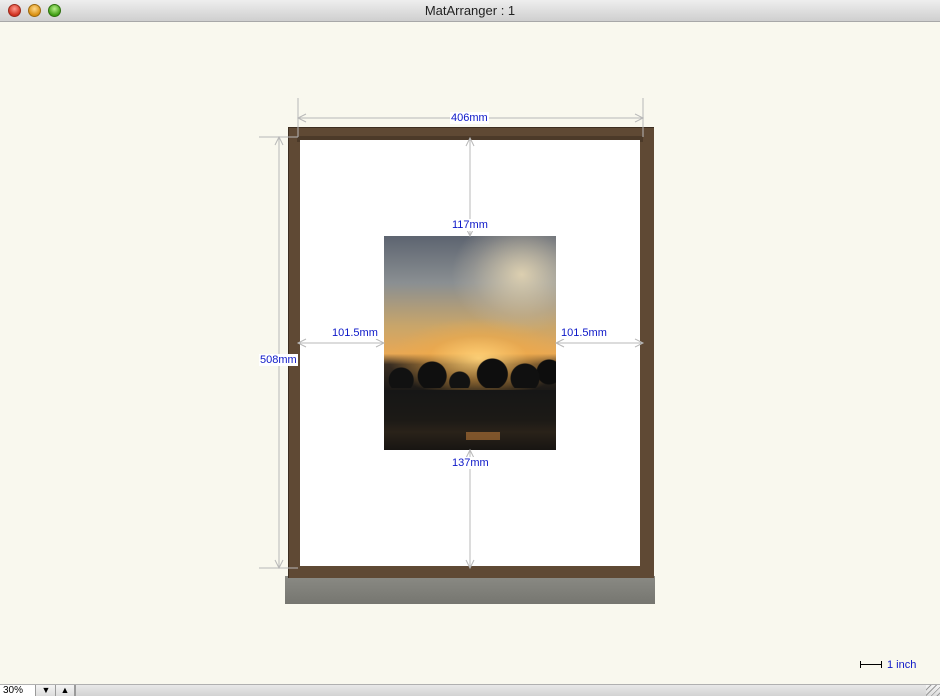 The height and width of the screenshot is (696, 940). I want to click on photo-image, so click(470, 343).